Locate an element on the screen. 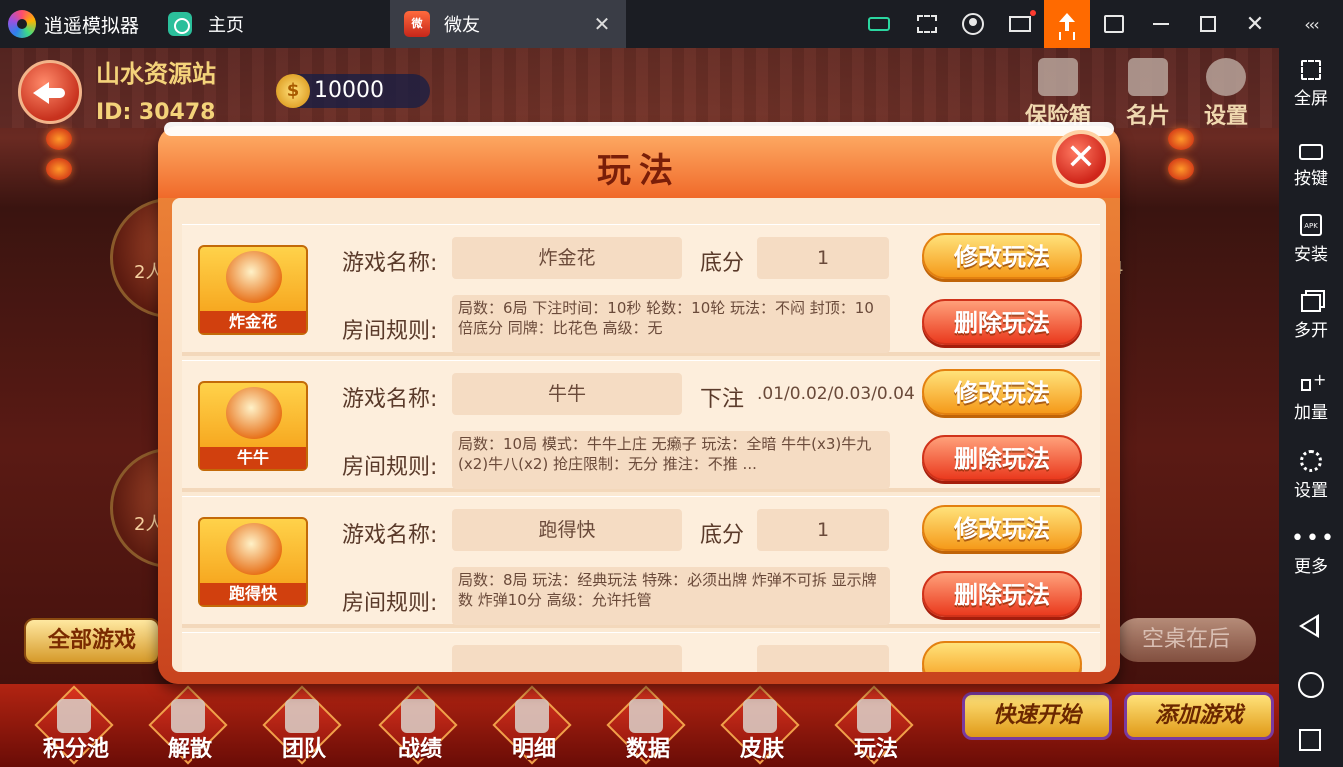 The width and height of the screenshot is (1343, 767). card-label: 名片 is located at coordinates (1147, 116).